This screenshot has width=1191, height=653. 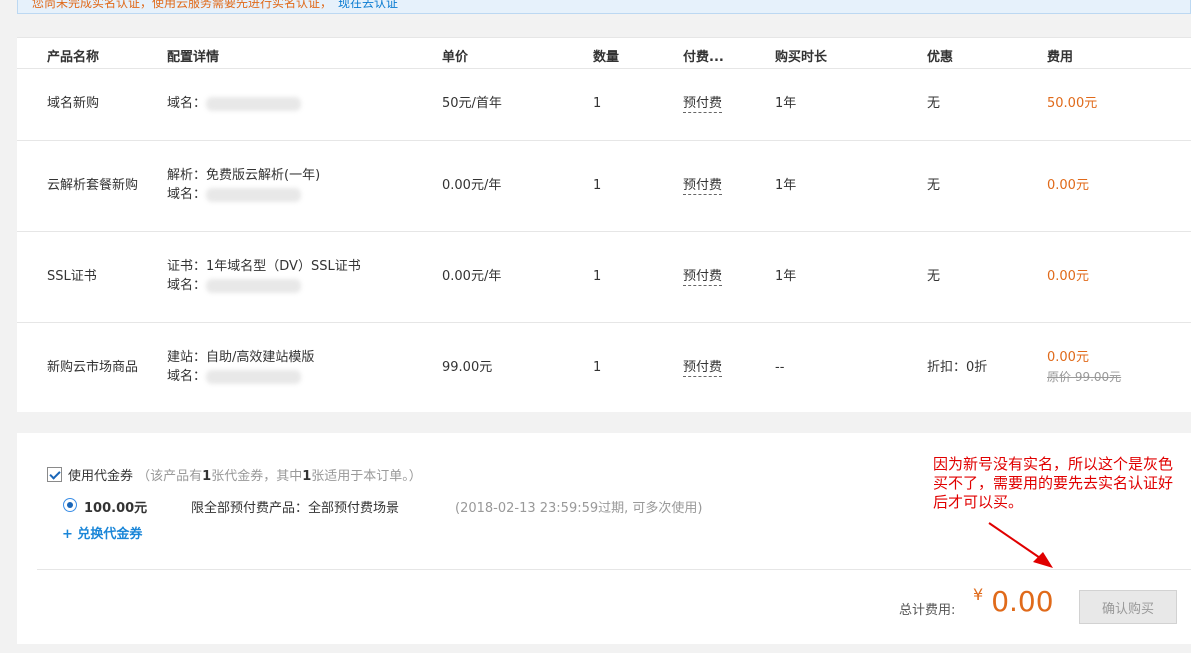 I want to click on verification-notice: 您尚未完成实名认证，使用云服务需要先进行实名认证， 现在去认证, so click(x=604, y=7).